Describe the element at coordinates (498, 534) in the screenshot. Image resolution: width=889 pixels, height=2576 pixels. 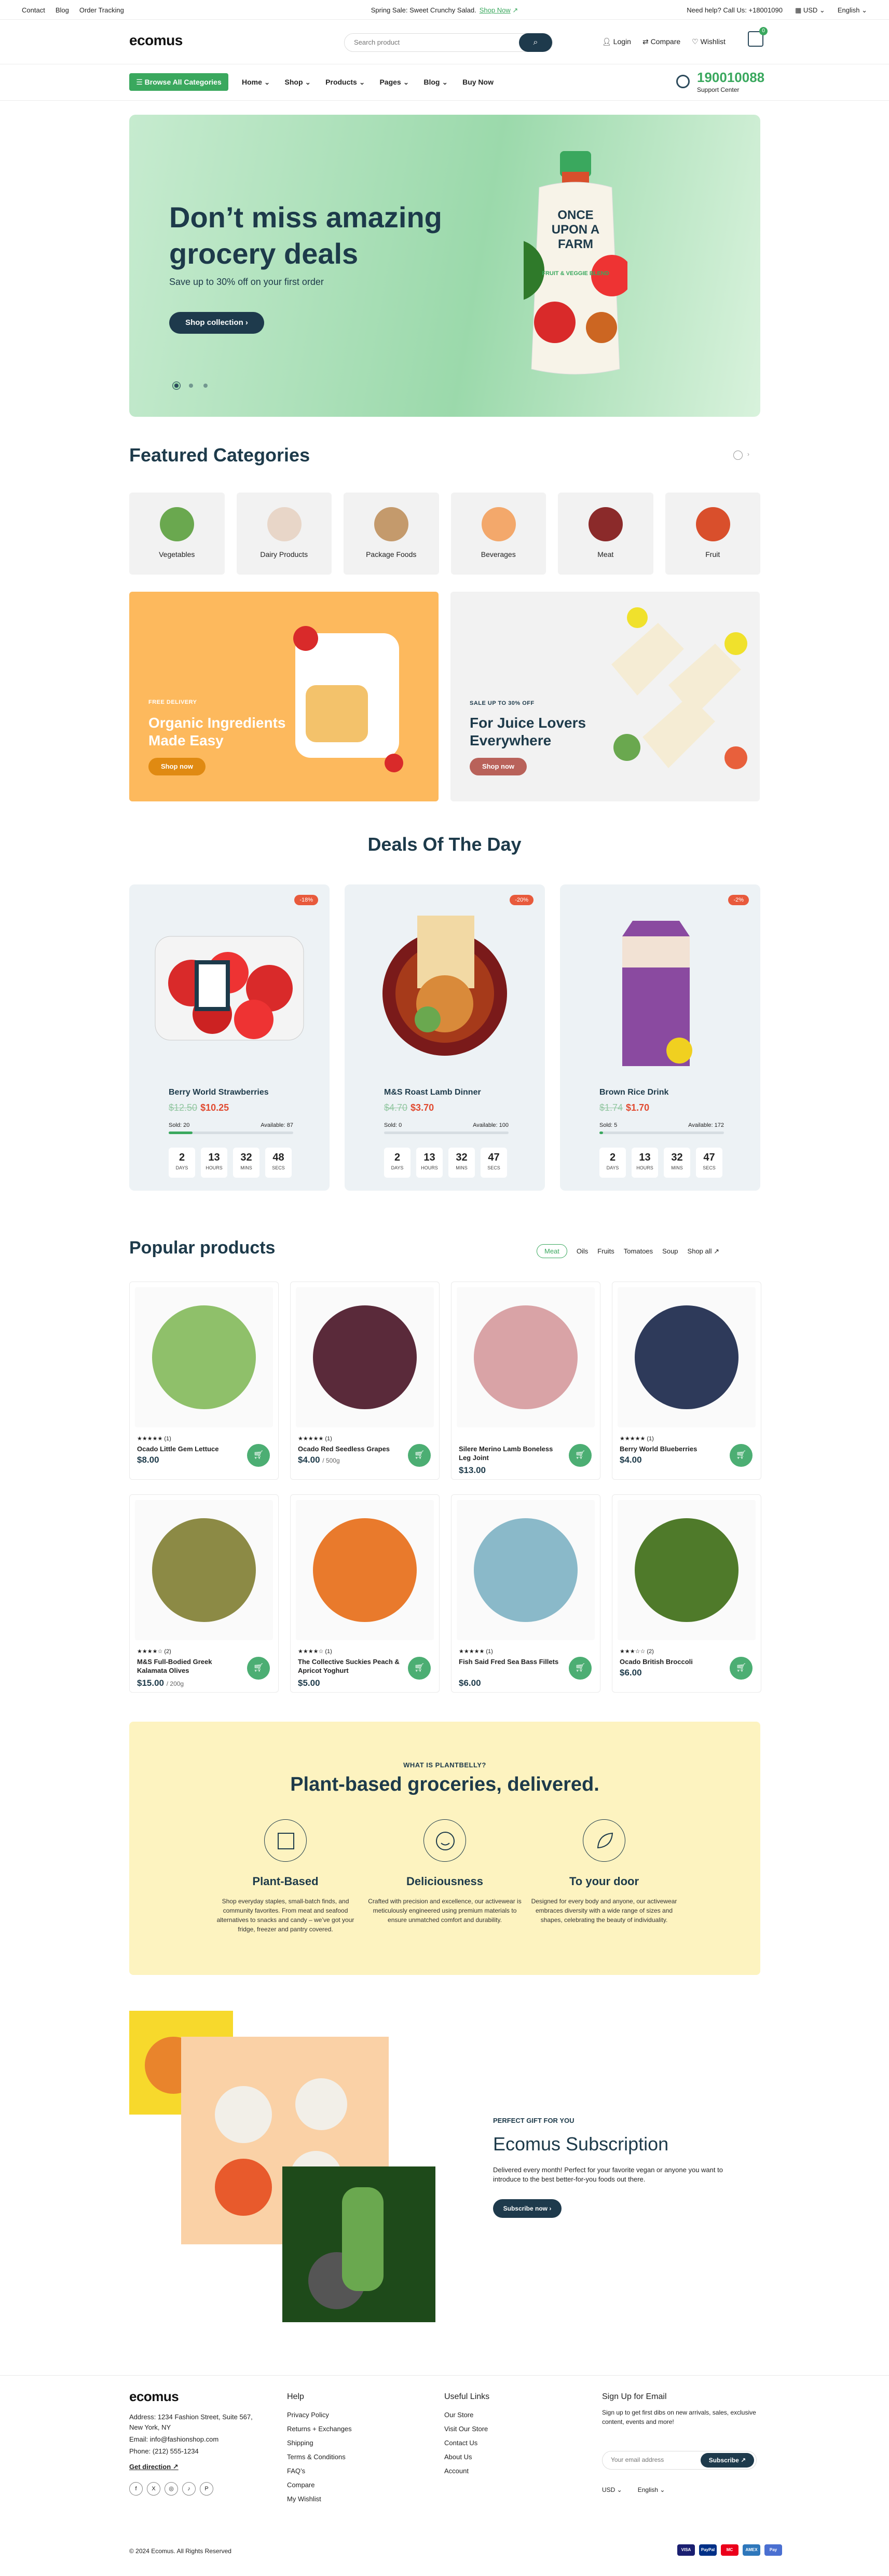
I see `category-card: Beverages` at that location.